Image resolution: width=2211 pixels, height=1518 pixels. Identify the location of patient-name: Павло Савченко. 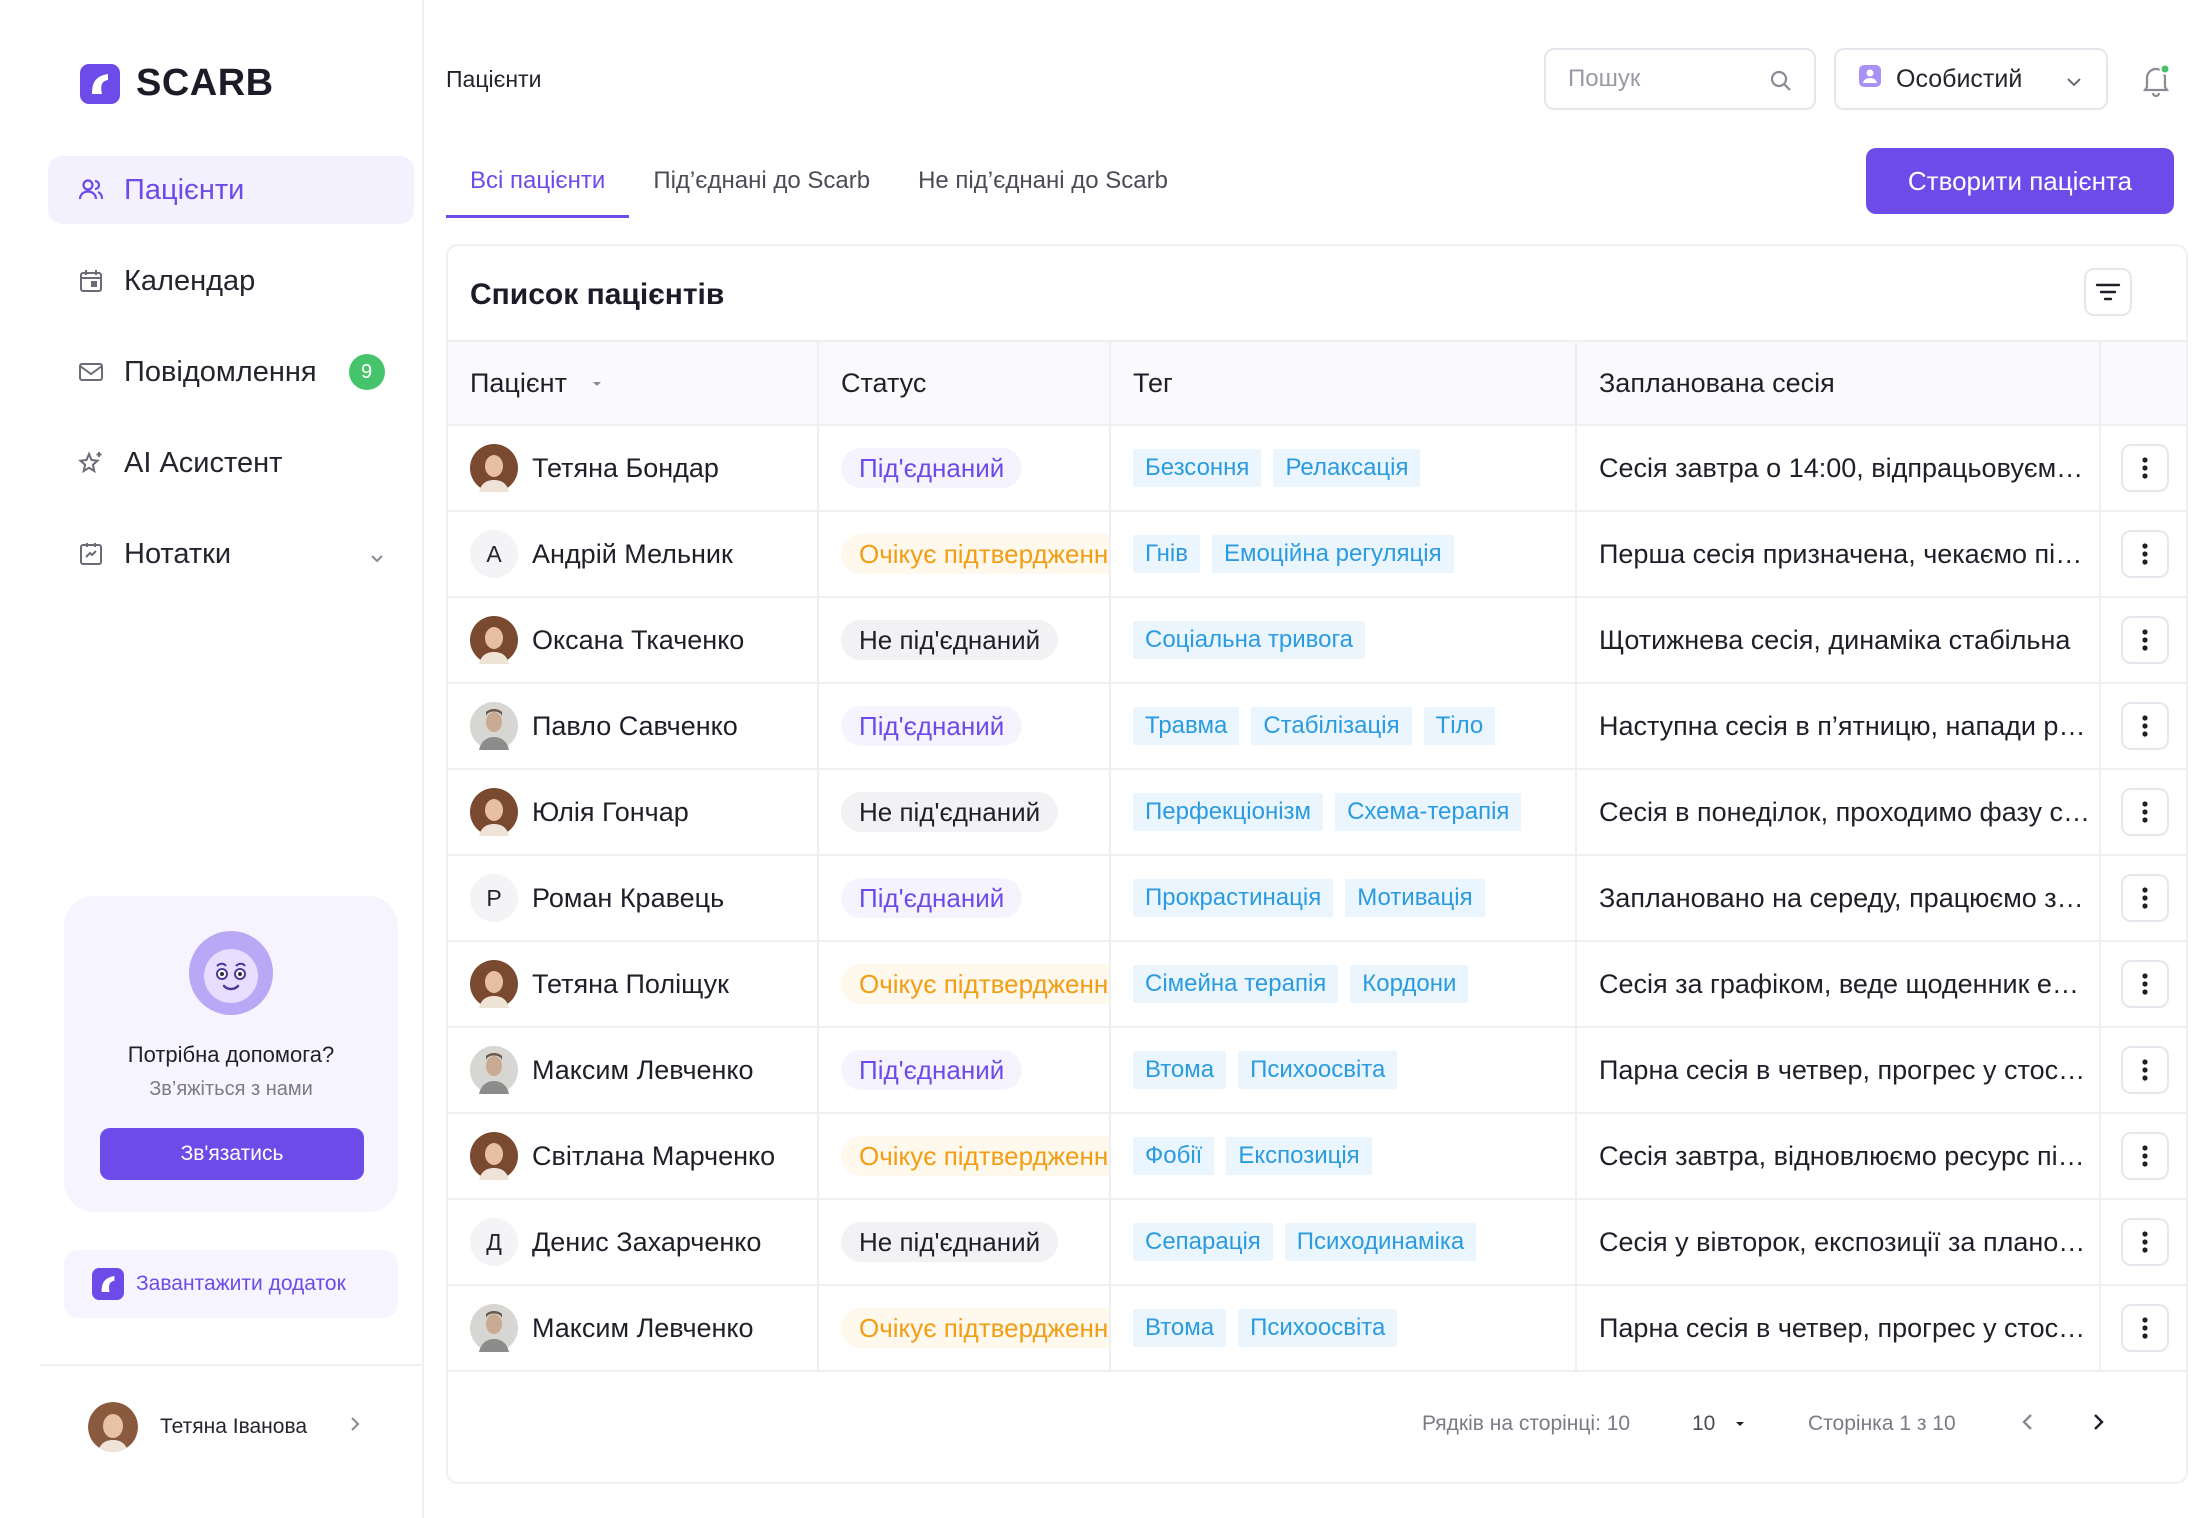
(635, 726).